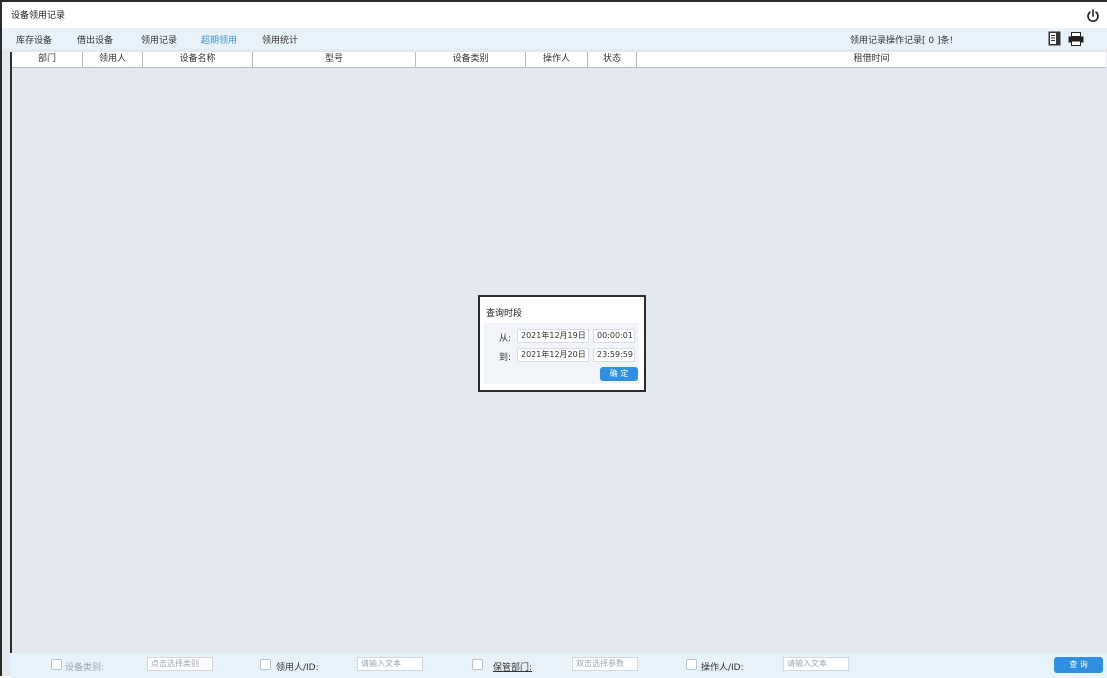  What do you see at coordinates (1054, 38) in the screenshot?
I see `export-document-icon` at bounding box center [1054, 38].